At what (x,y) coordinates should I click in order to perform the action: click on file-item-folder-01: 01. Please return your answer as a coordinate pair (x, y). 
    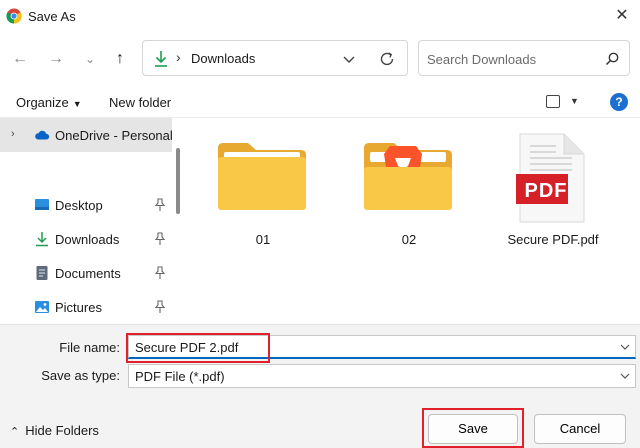
    Looking at the image, I should click on (247, 183).